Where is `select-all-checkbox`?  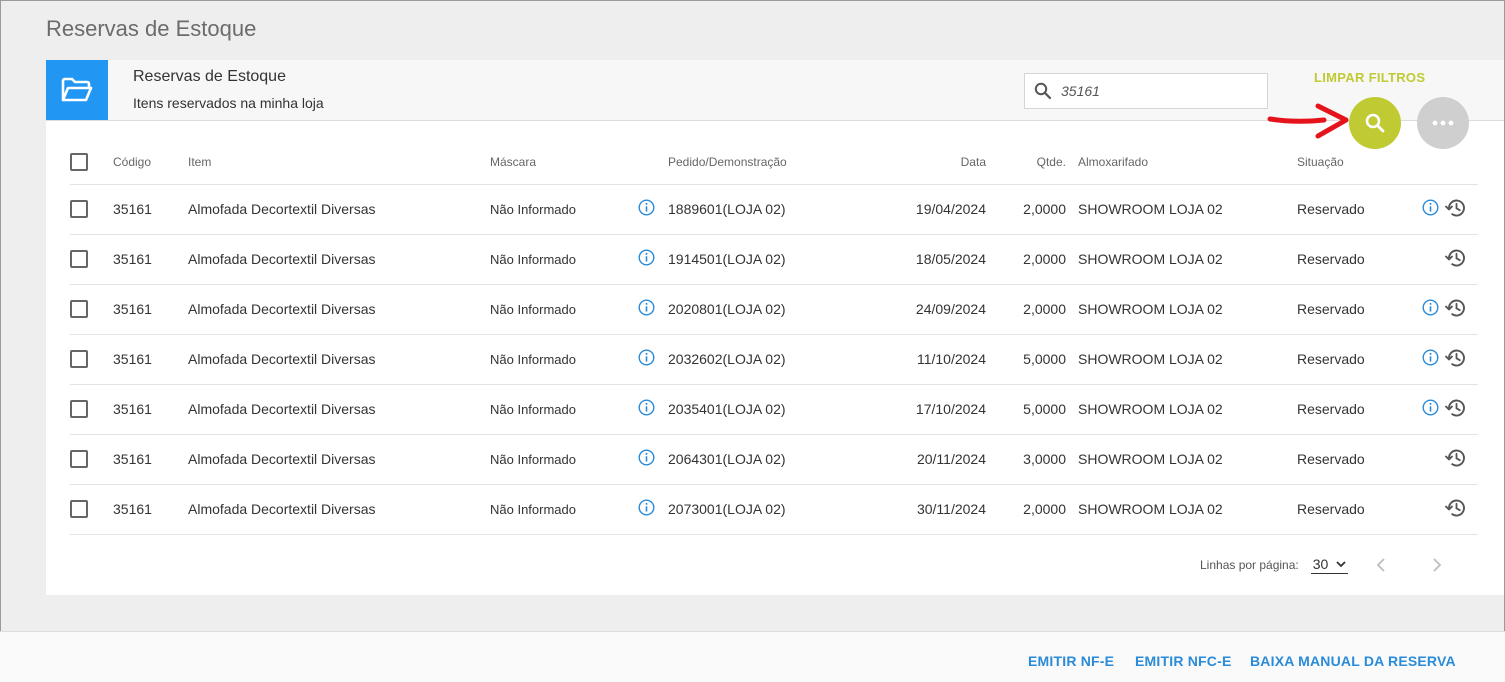 select-all-checkbox is located at coordinates (79, 161).